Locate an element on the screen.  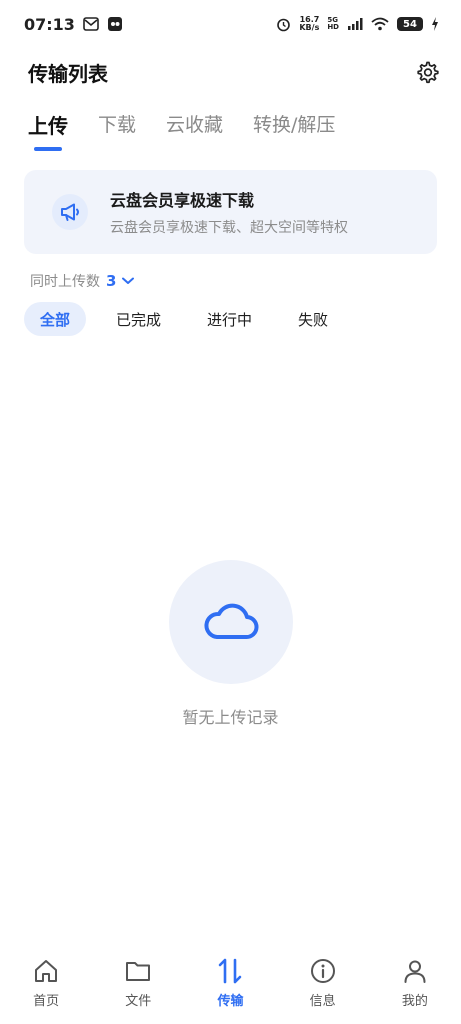
filter-in-progress: 进行中 is located at coordinates (229, 319).